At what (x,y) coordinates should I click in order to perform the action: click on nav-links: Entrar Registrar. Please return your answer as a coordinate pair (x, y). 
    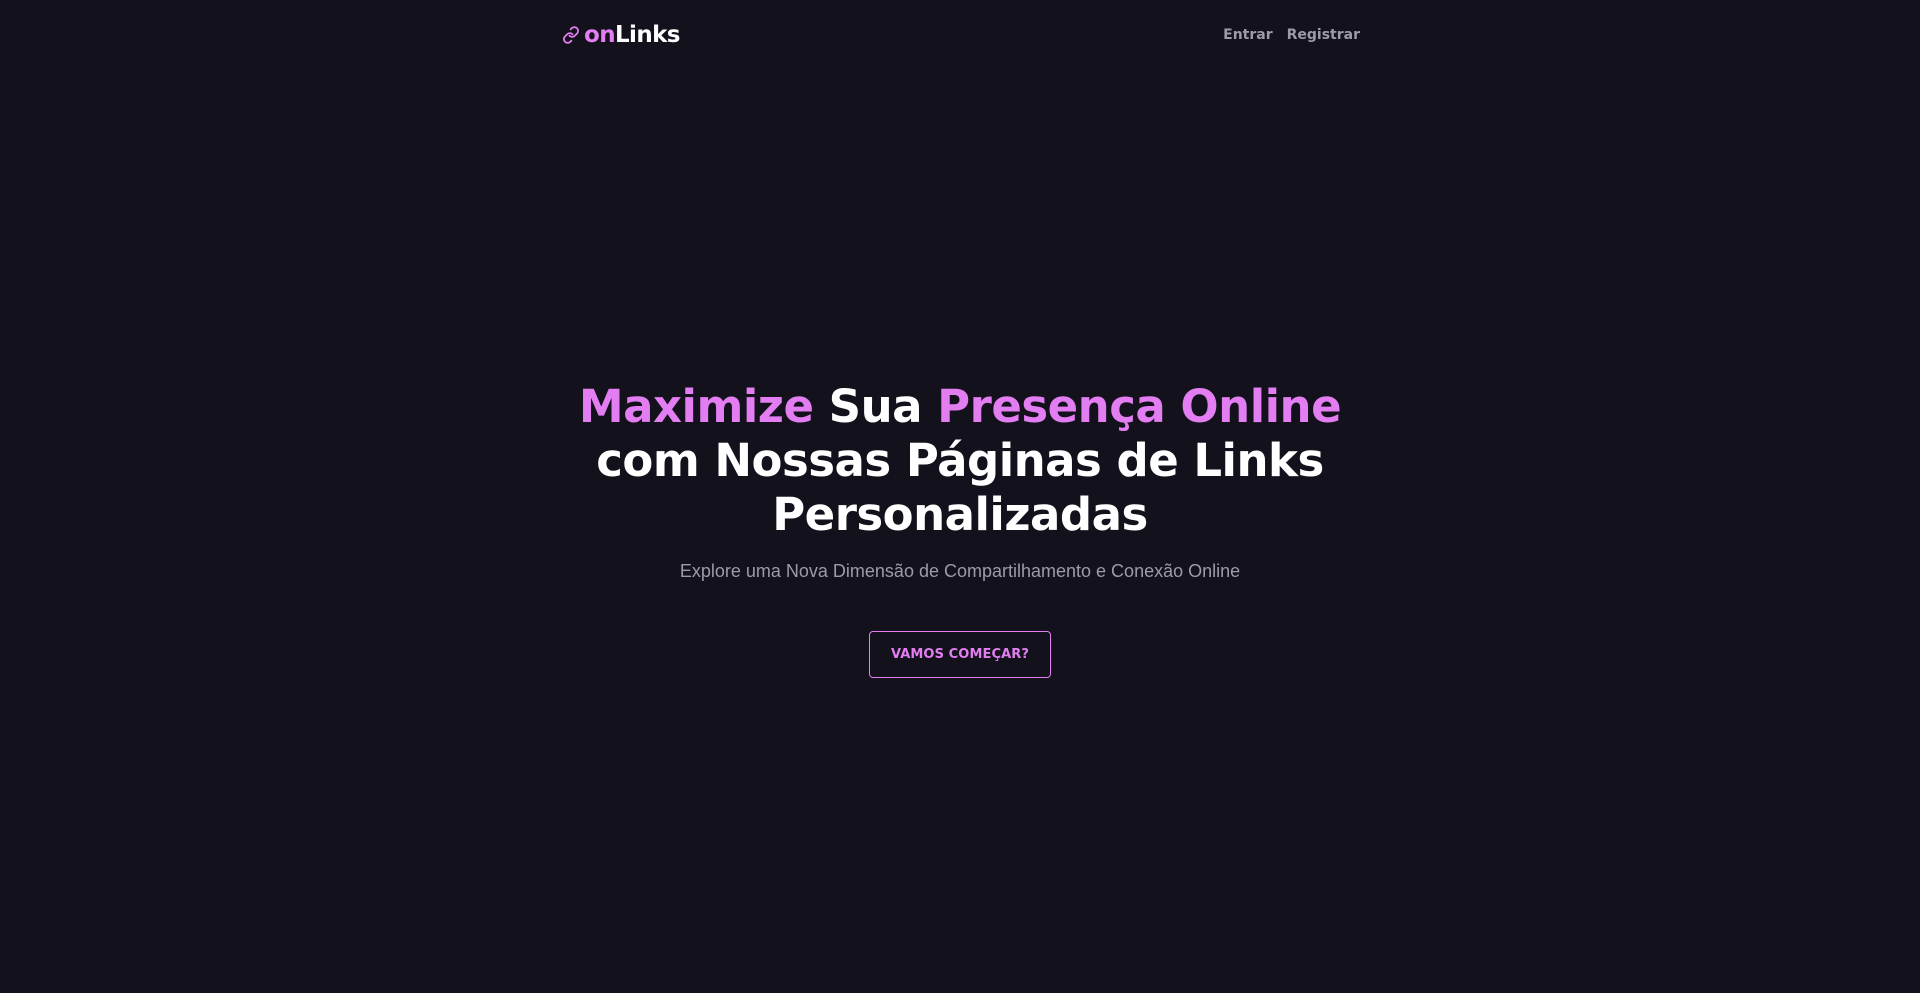
    Looking at the image, I should click on (1291, 35).